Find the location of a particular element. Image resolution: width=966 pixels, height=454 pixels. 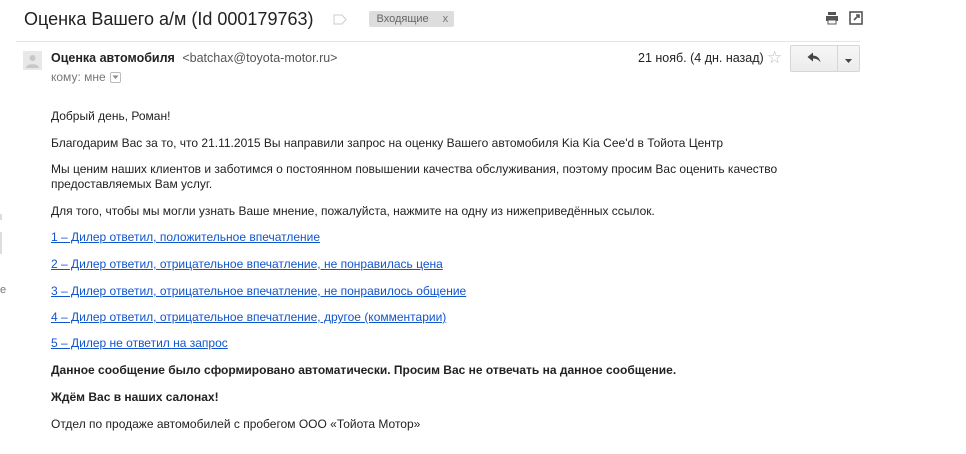

recipient-line: кому: мне is located at coordinates (86, 77).